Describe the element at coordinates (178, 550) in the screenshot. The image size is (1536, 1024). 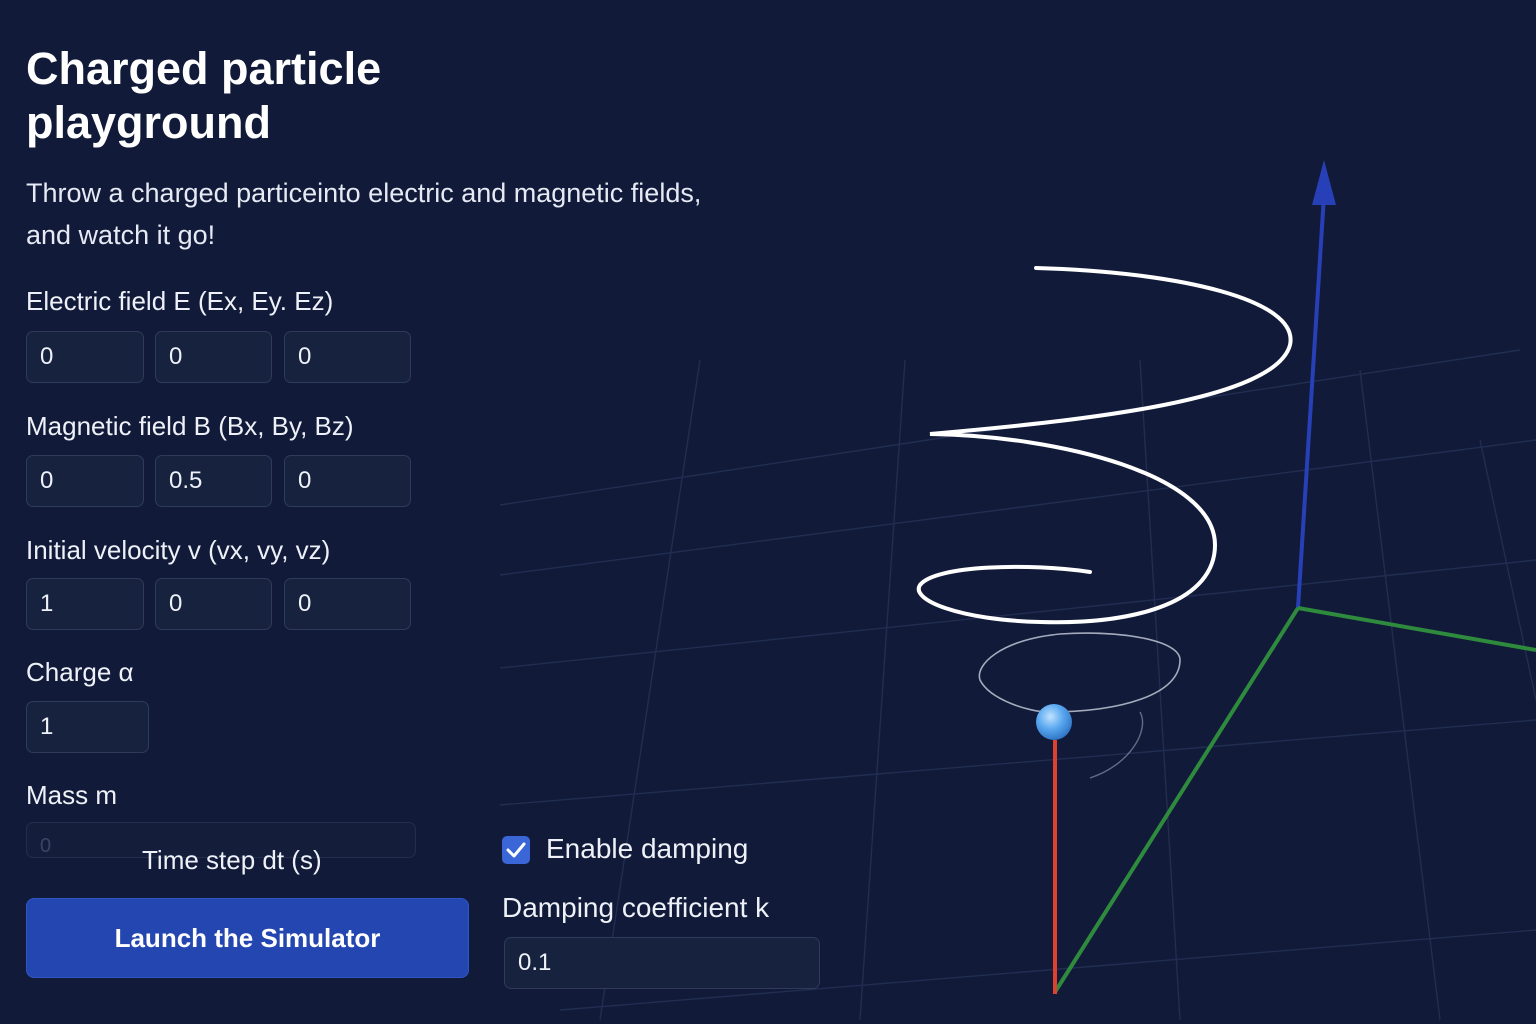
I see `initial-velocity-label: Initial velocity v (vx, vy, vz)` at that location.